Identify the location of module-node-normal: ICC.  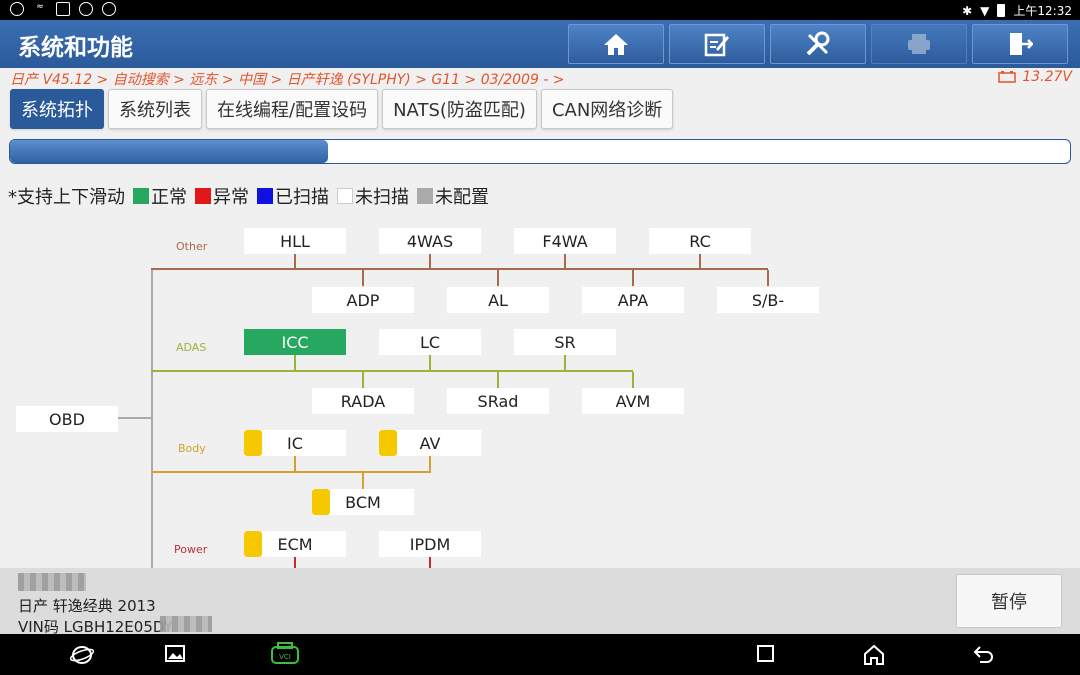
(295, 342).